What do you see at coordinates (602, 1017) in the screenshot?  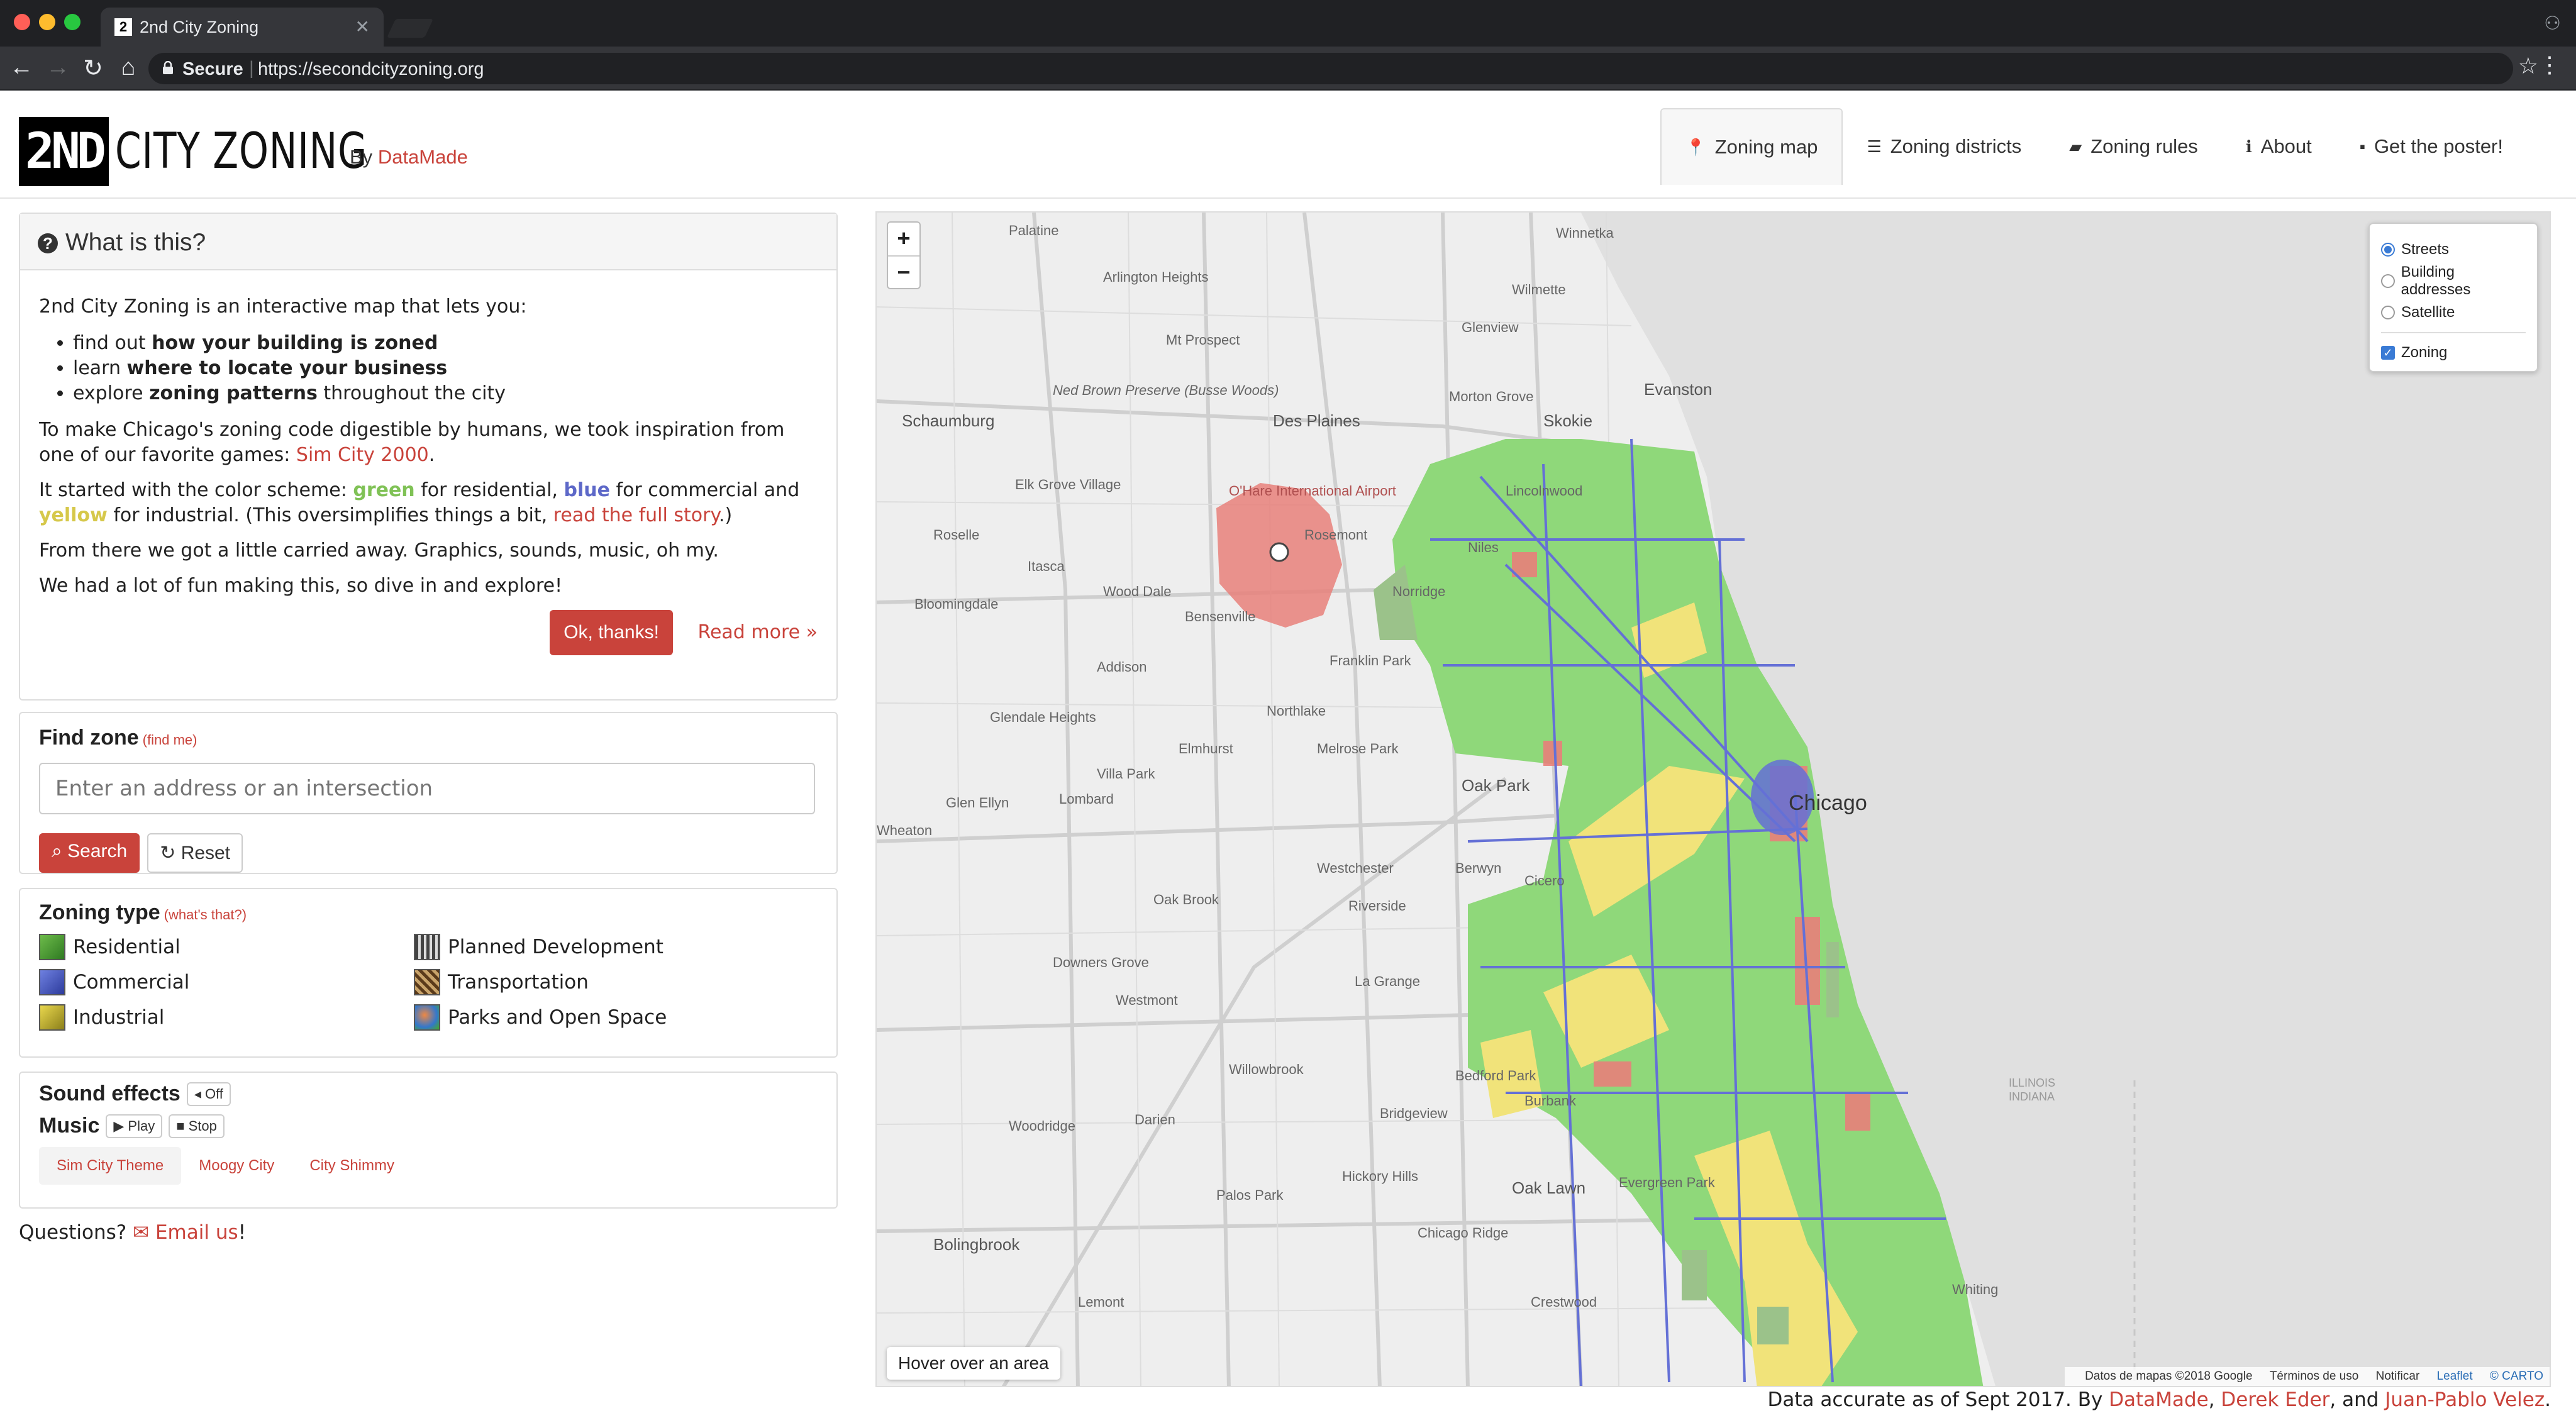 I see `legend-parks: Parks and Open Space` at bounding box center [602, 1017].